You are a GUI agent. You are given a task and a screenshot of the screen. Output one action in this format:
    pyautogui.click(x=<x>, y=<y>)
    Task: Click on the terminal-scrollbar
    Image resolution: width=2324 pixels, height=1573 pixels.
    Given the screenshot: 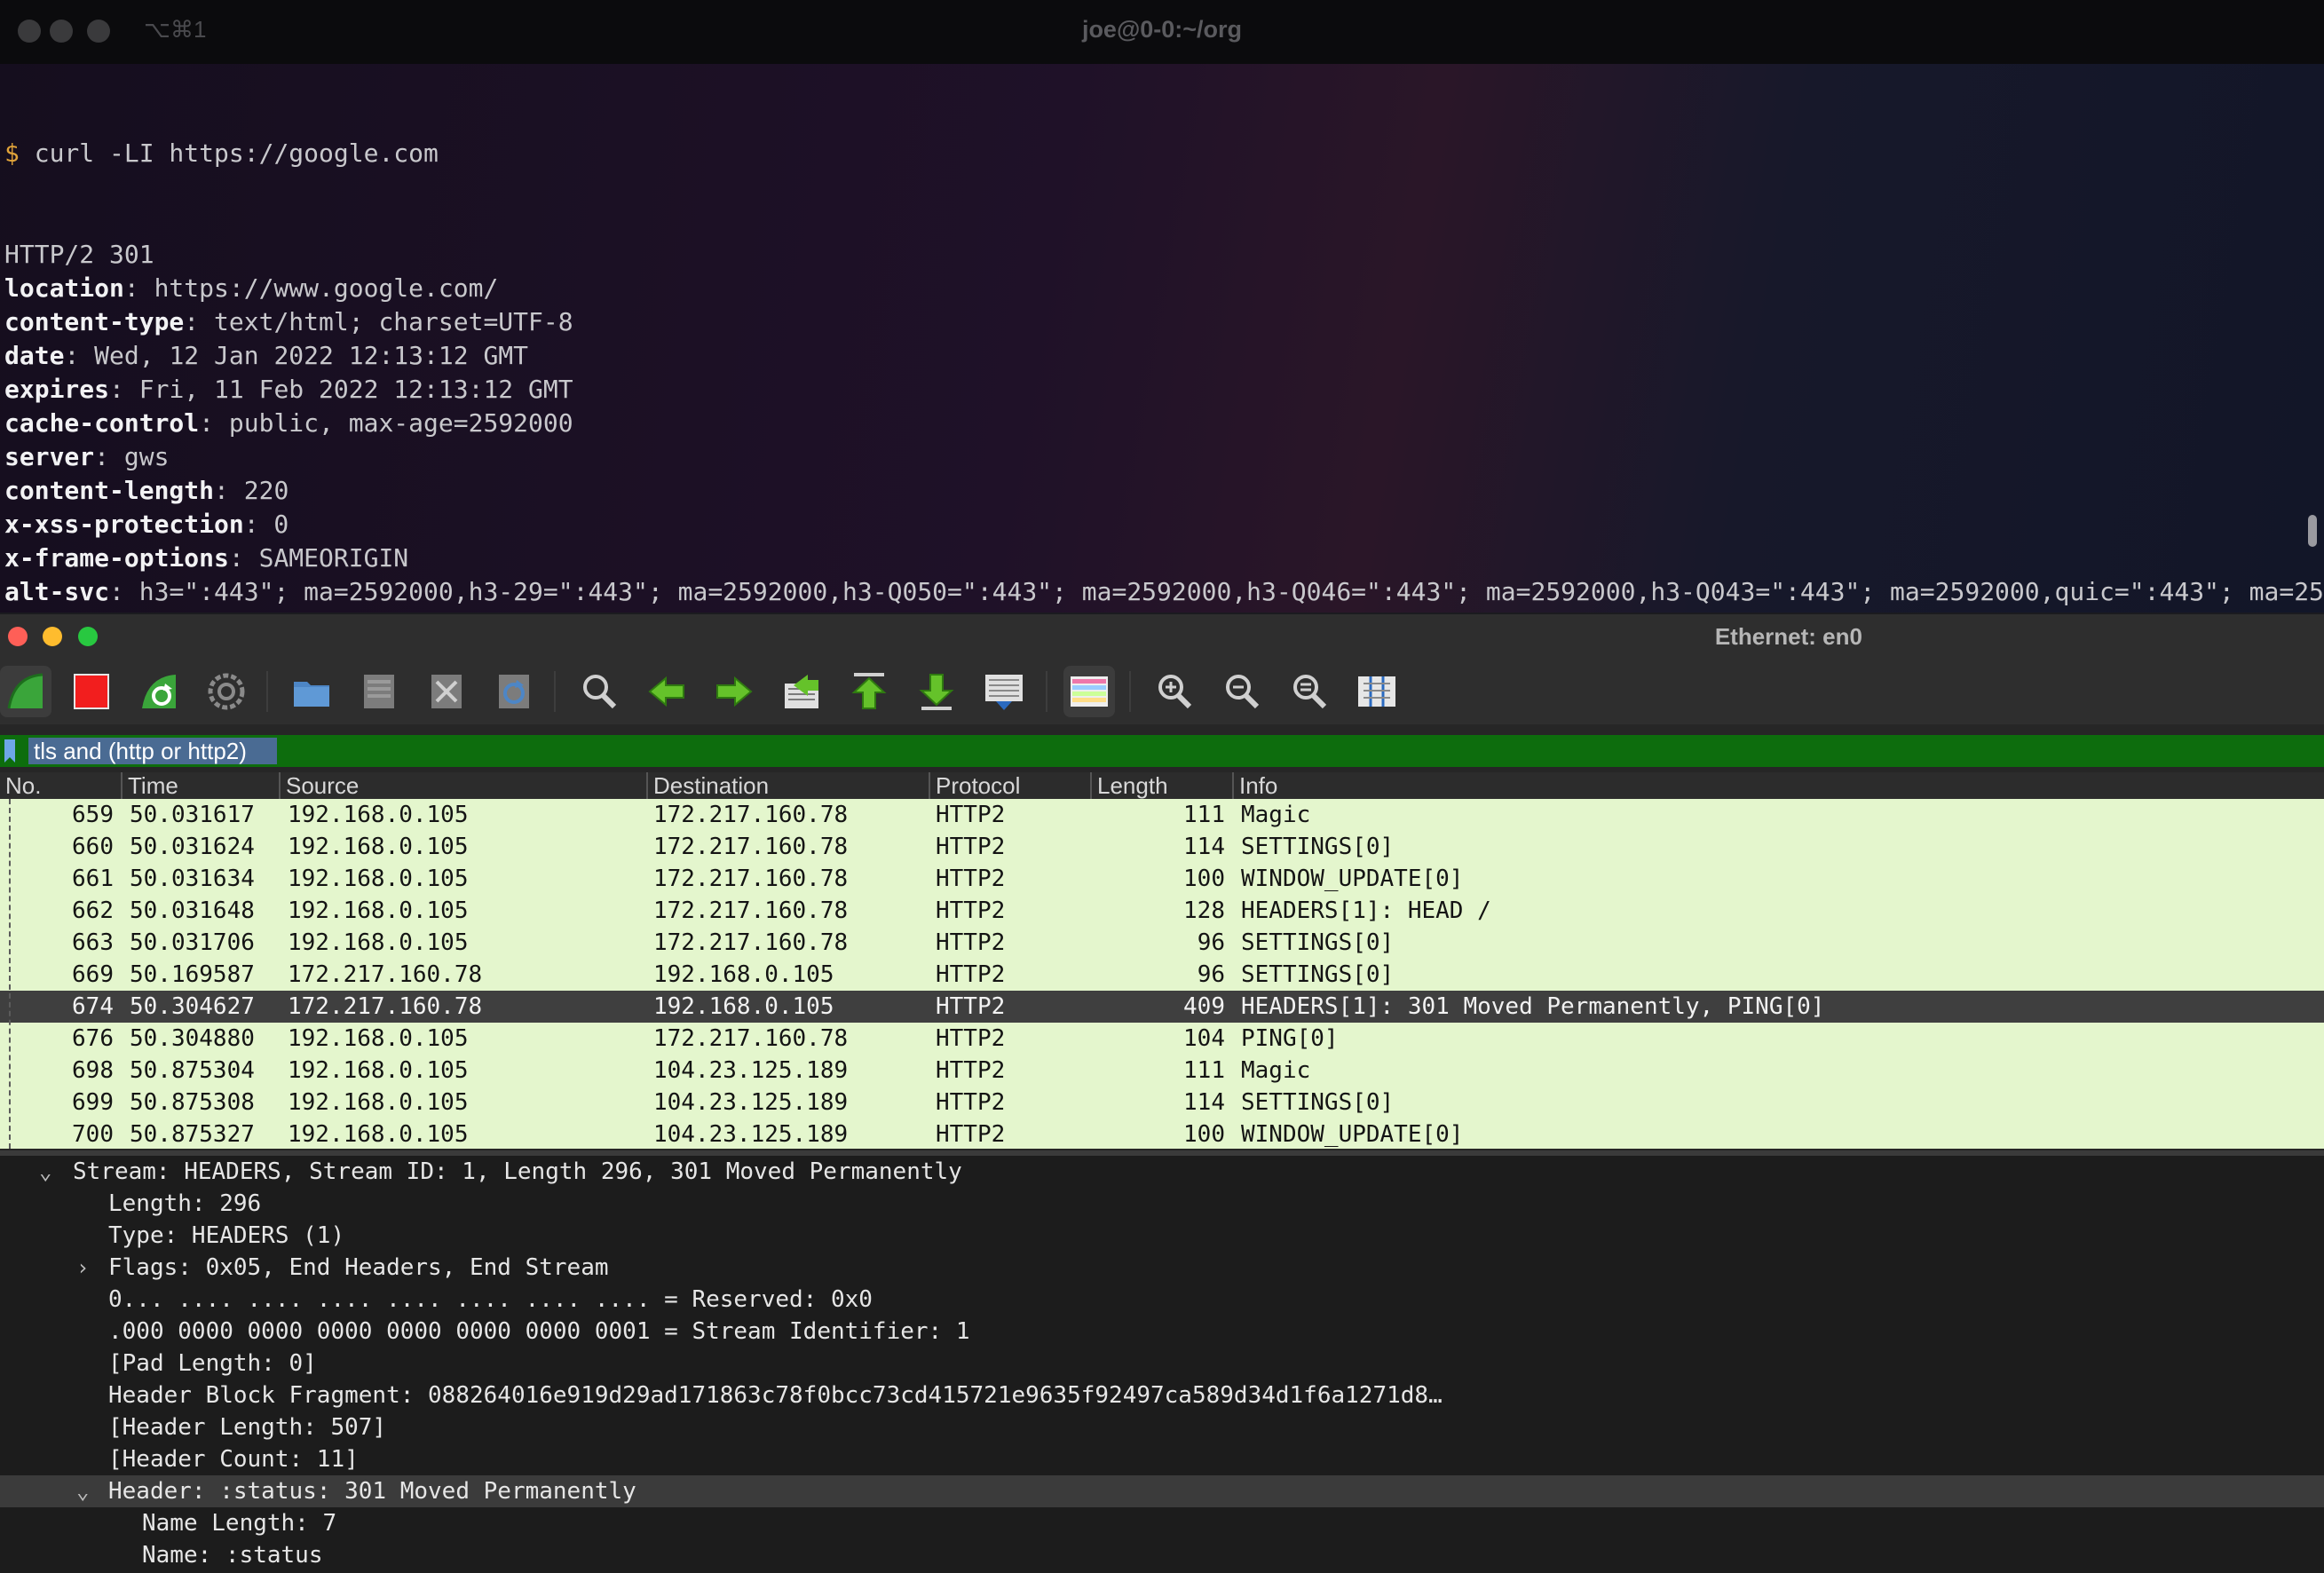 What is the action you would take?
    pyautogui.click(x=2312, y=531)
    